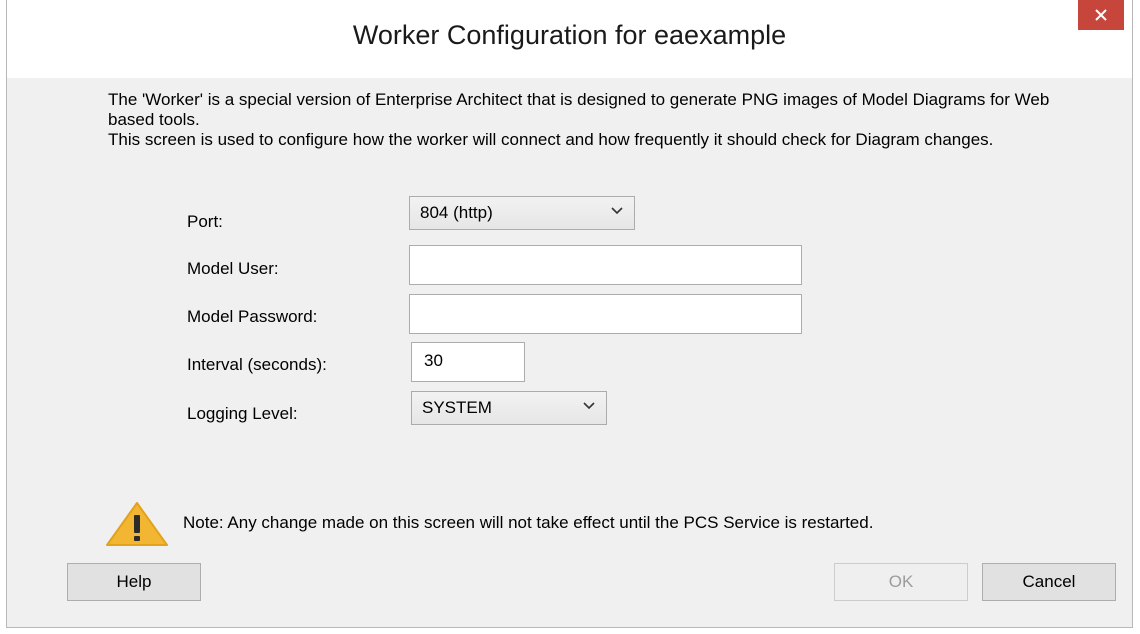 The width and height of the screenshot is (1140, 634). What do you see at coordinates (242, 413) in the screenshot?
I see `logging-level-label: Logging Level:` at bounding box center [242, 413].